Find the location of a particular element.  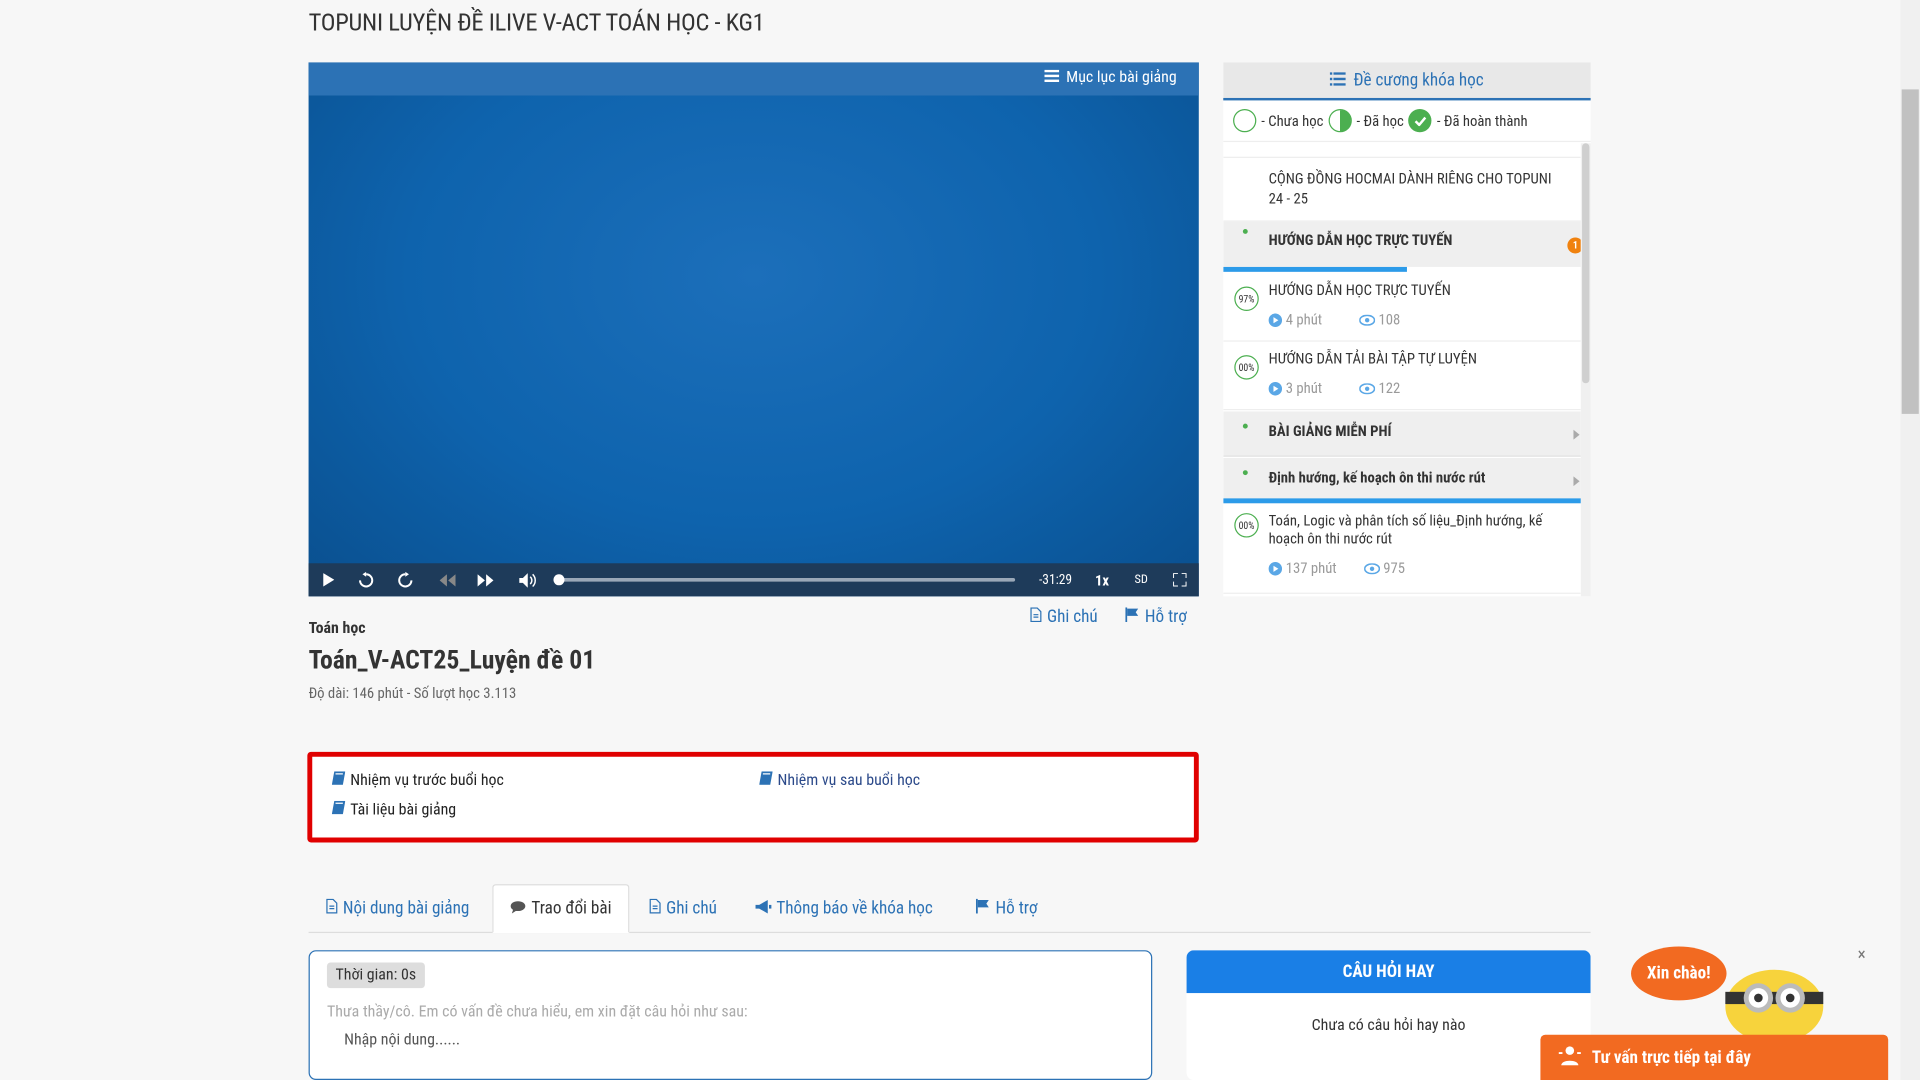

toc-label: Mục lục bài giảng is located at coordinates (1121, 77).